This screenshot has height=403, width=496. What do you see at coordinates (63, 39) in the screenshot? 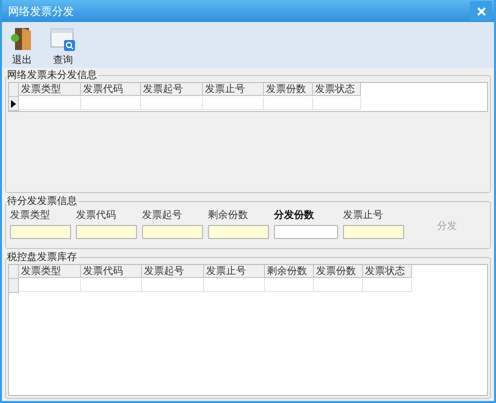
I see `search-window-icon` at bounding box center [63, 39].